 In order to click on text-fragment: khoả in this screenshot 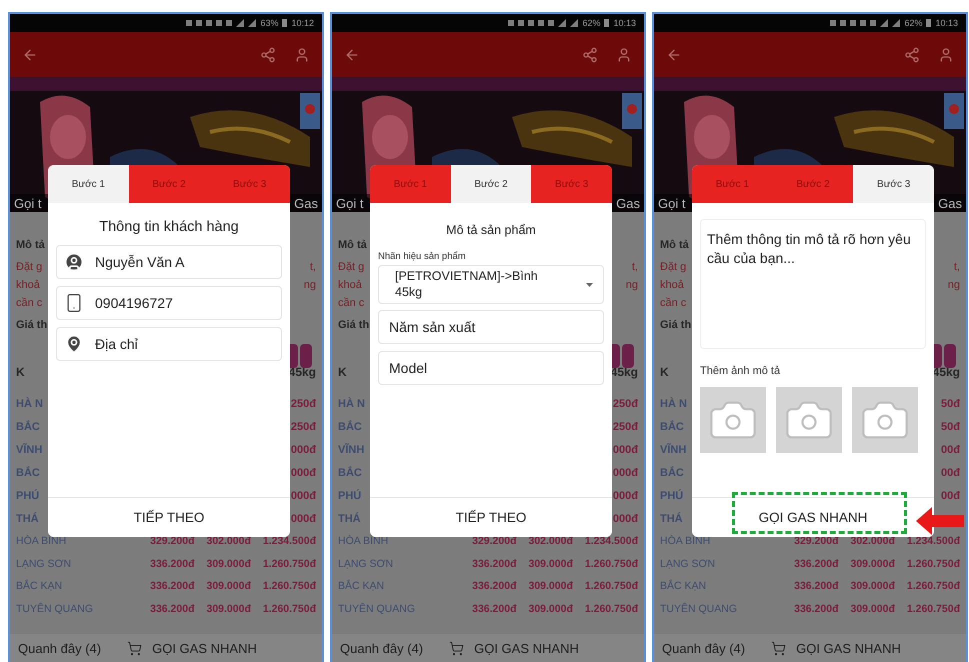, I will do `click(672, 285)`.